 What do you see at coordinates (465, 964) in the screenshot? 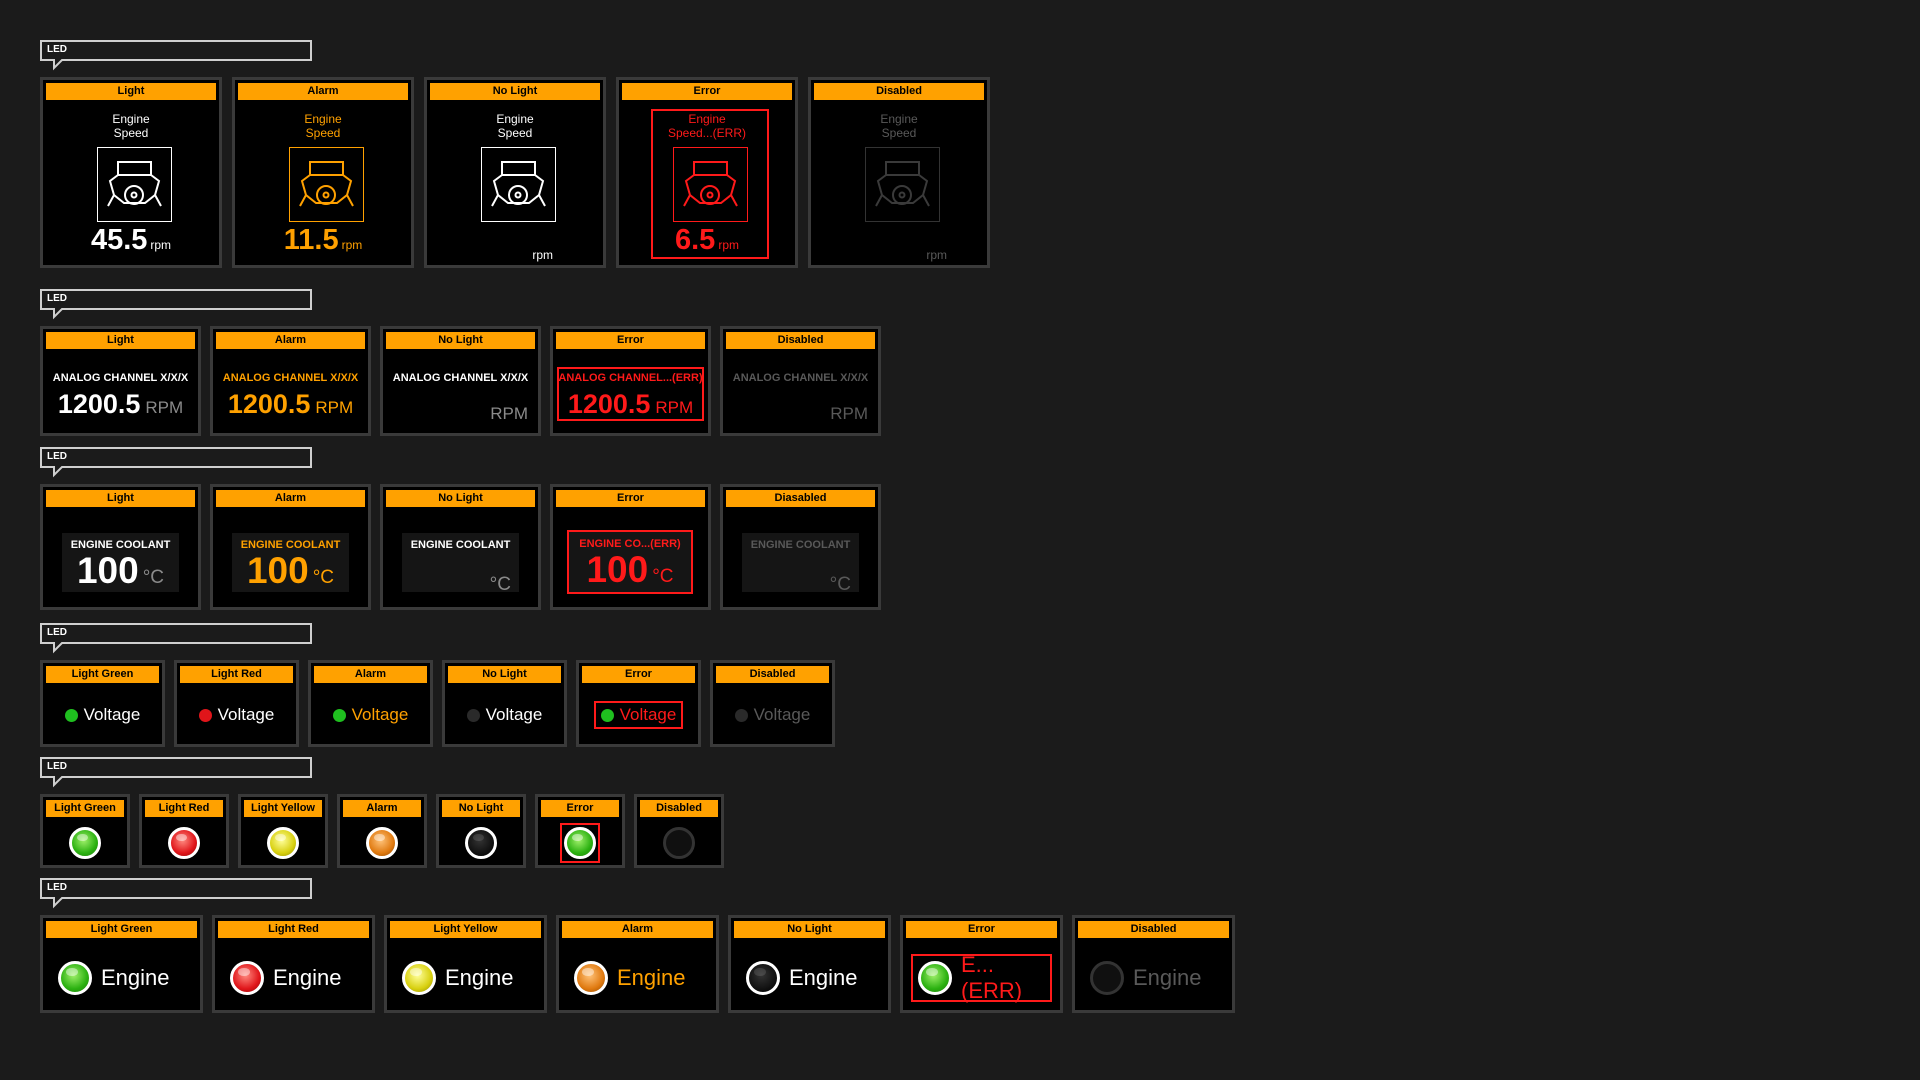
I see `engine-led-tile-light-yellow: Light Yellow Engine` at bounding box center [465, 964].